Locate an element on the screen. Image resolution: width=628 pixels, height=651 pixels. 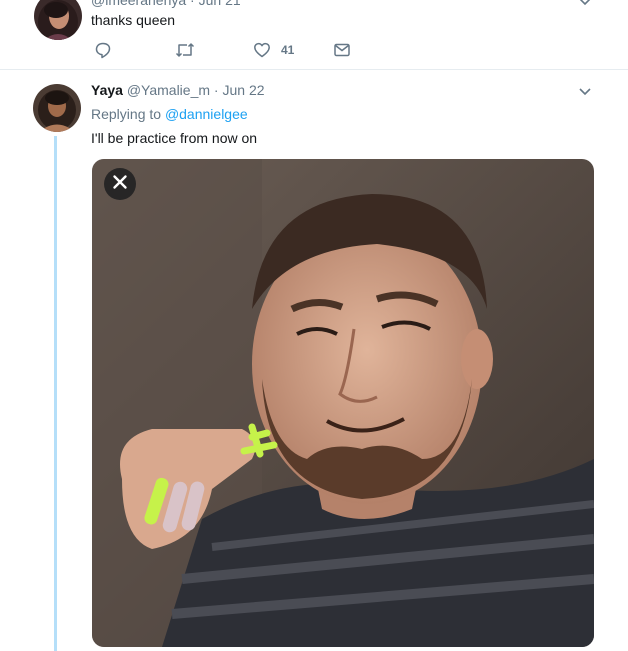
tweet-date: Jun 21 is located at coordinates (220, 4).